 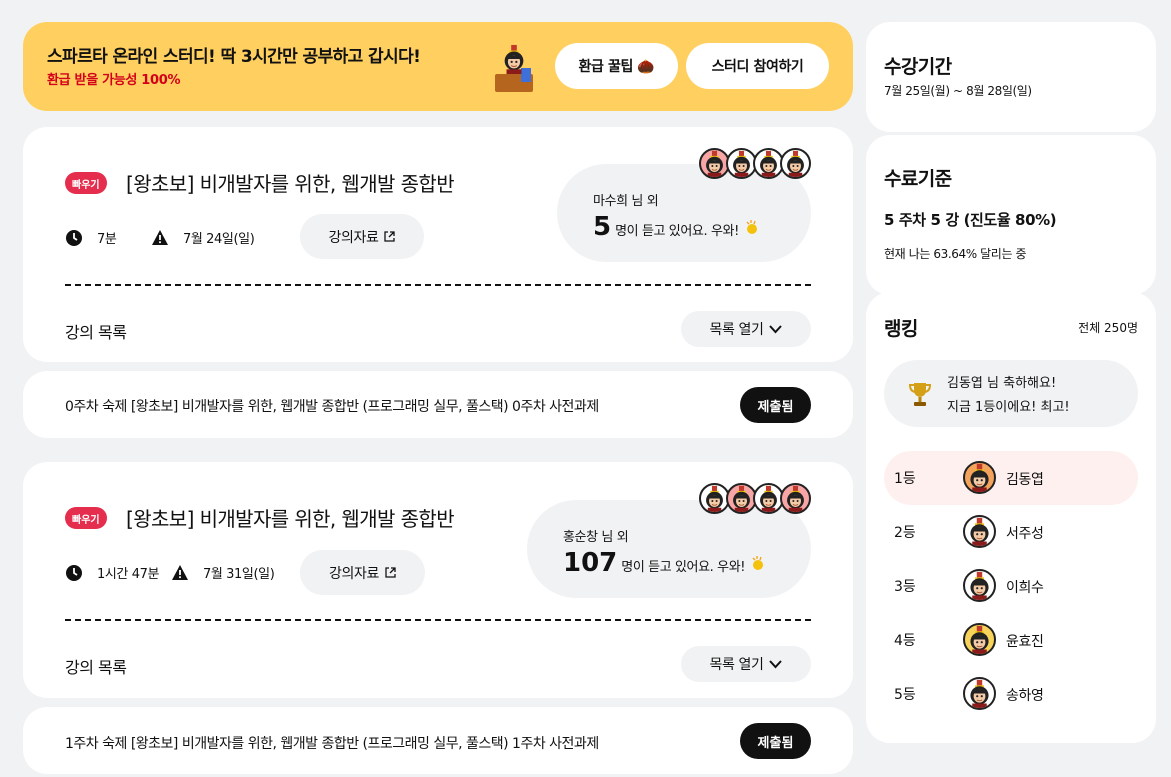 I want to click on course-period-card: 수강기간 7월 25일(월) ~ 8월 28일(일), so click(x=1011, y=77).